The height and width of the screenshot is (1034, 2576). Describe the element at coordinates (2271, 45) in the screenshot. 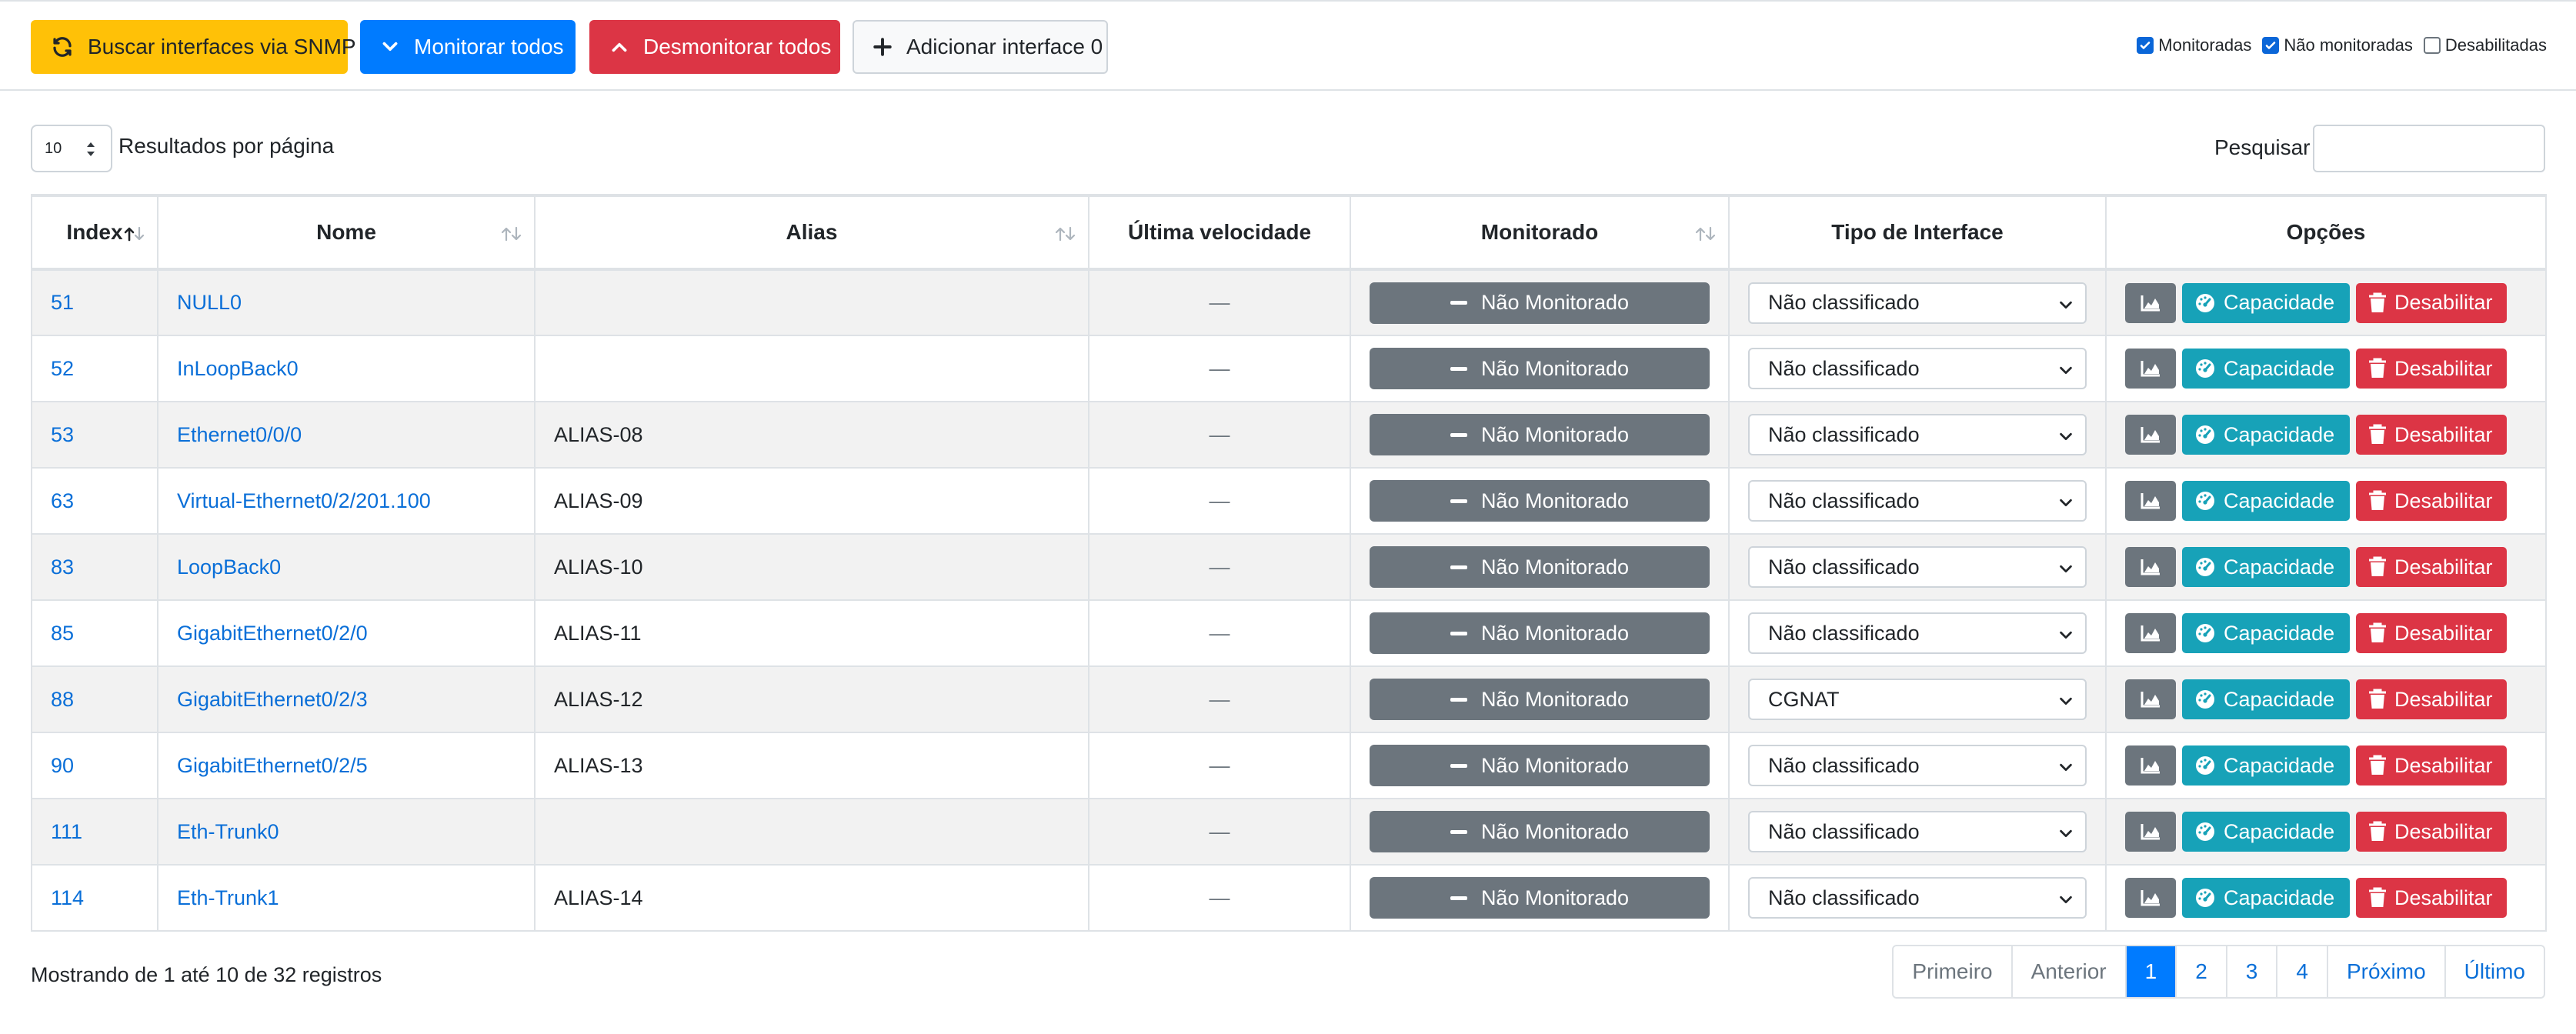

I see `checkbox-unmonitored` at that location.